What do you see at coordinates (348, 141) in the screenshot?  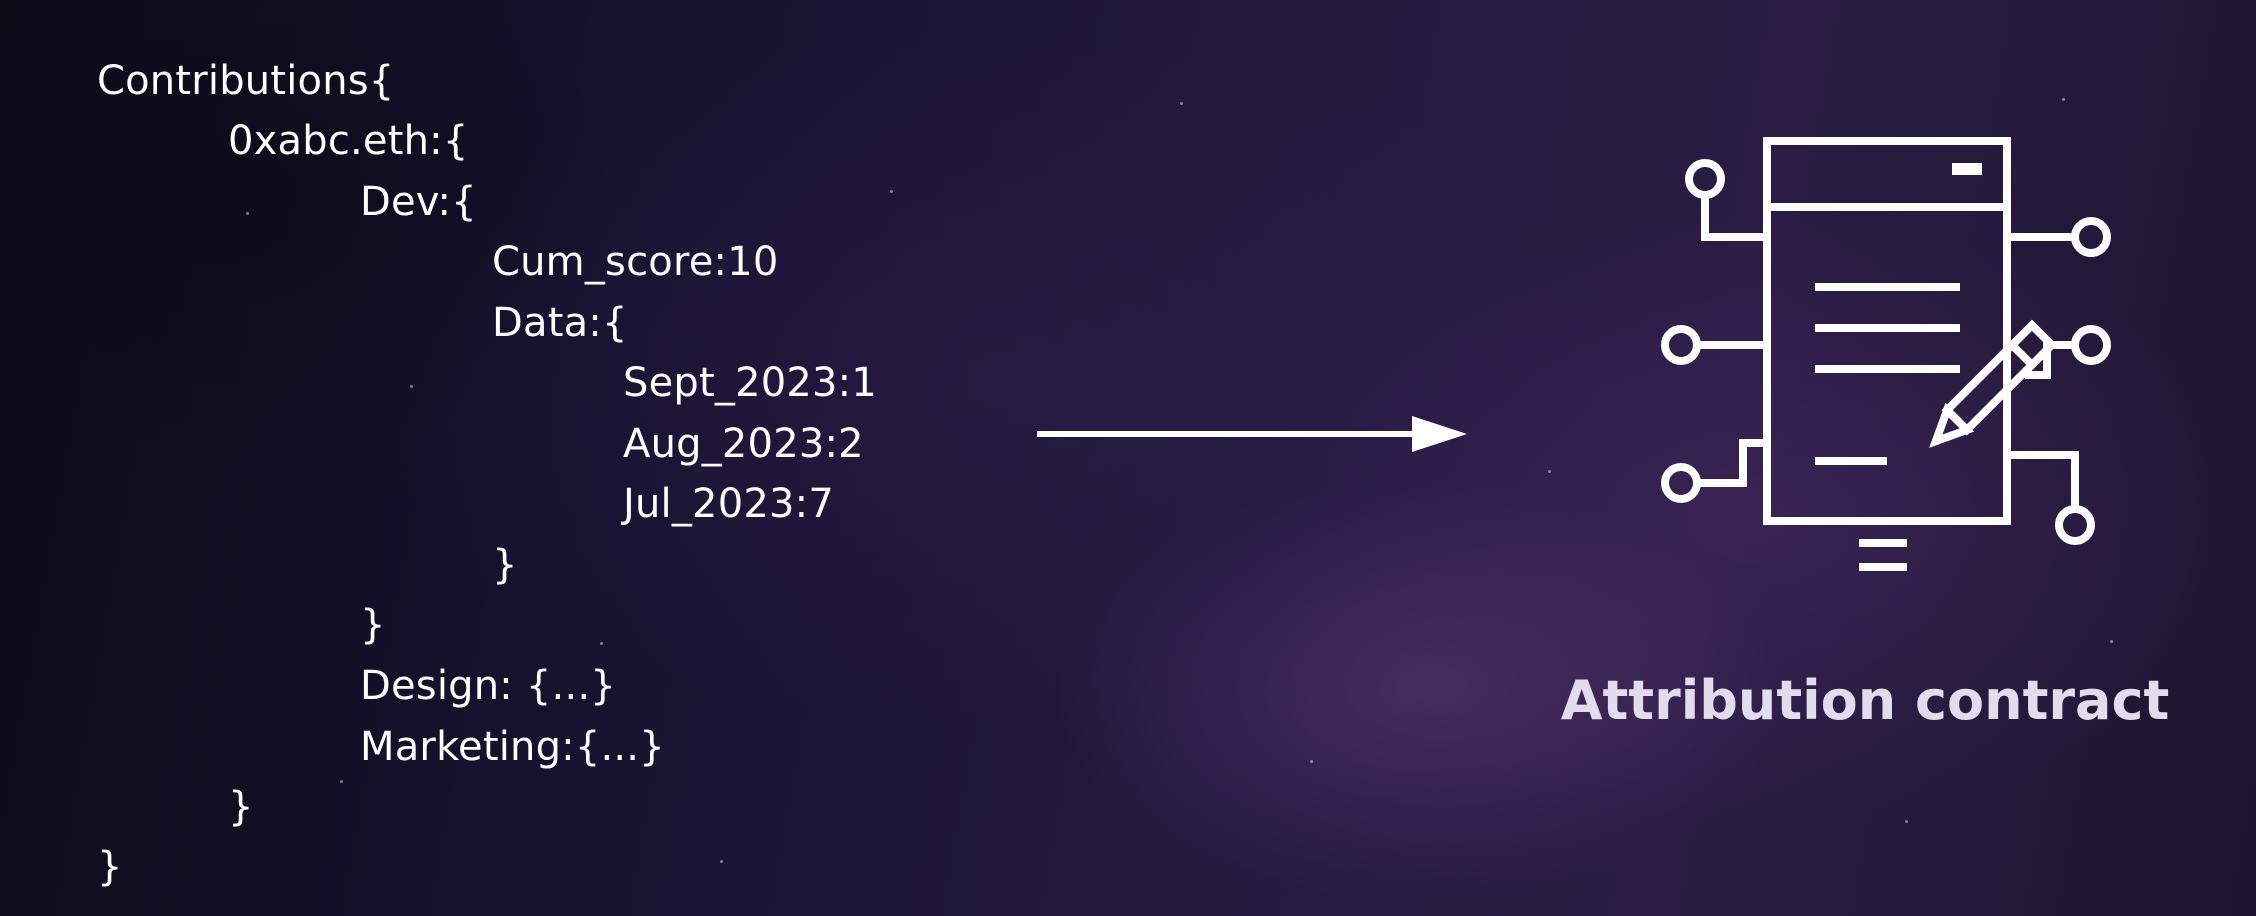 I see `code-line: 0xabc.eth:{` at bounding box center [348, 141].